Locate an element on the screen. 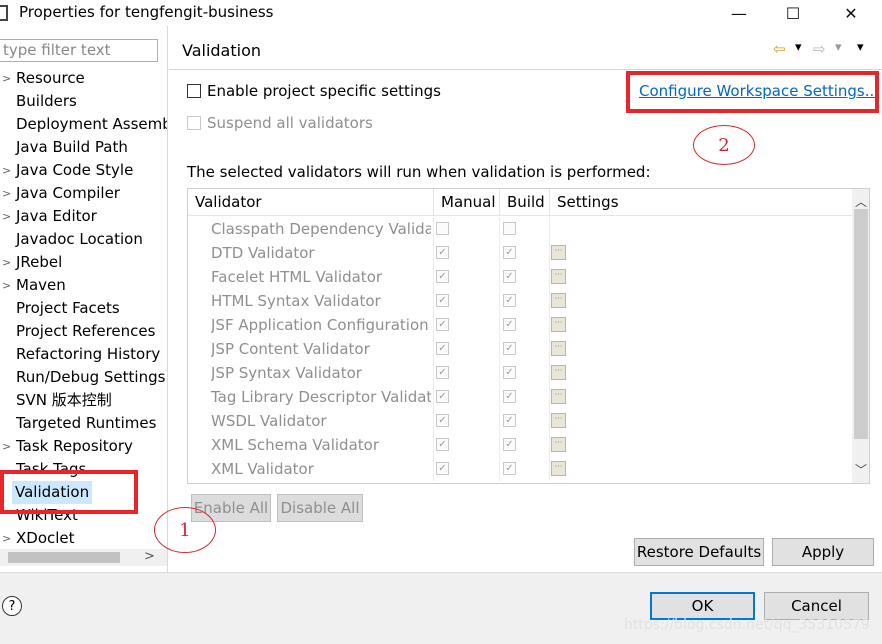 This screenshot has width=882, height=644. sidebar-item: > Task Repository is located at coordinates (83, 446).